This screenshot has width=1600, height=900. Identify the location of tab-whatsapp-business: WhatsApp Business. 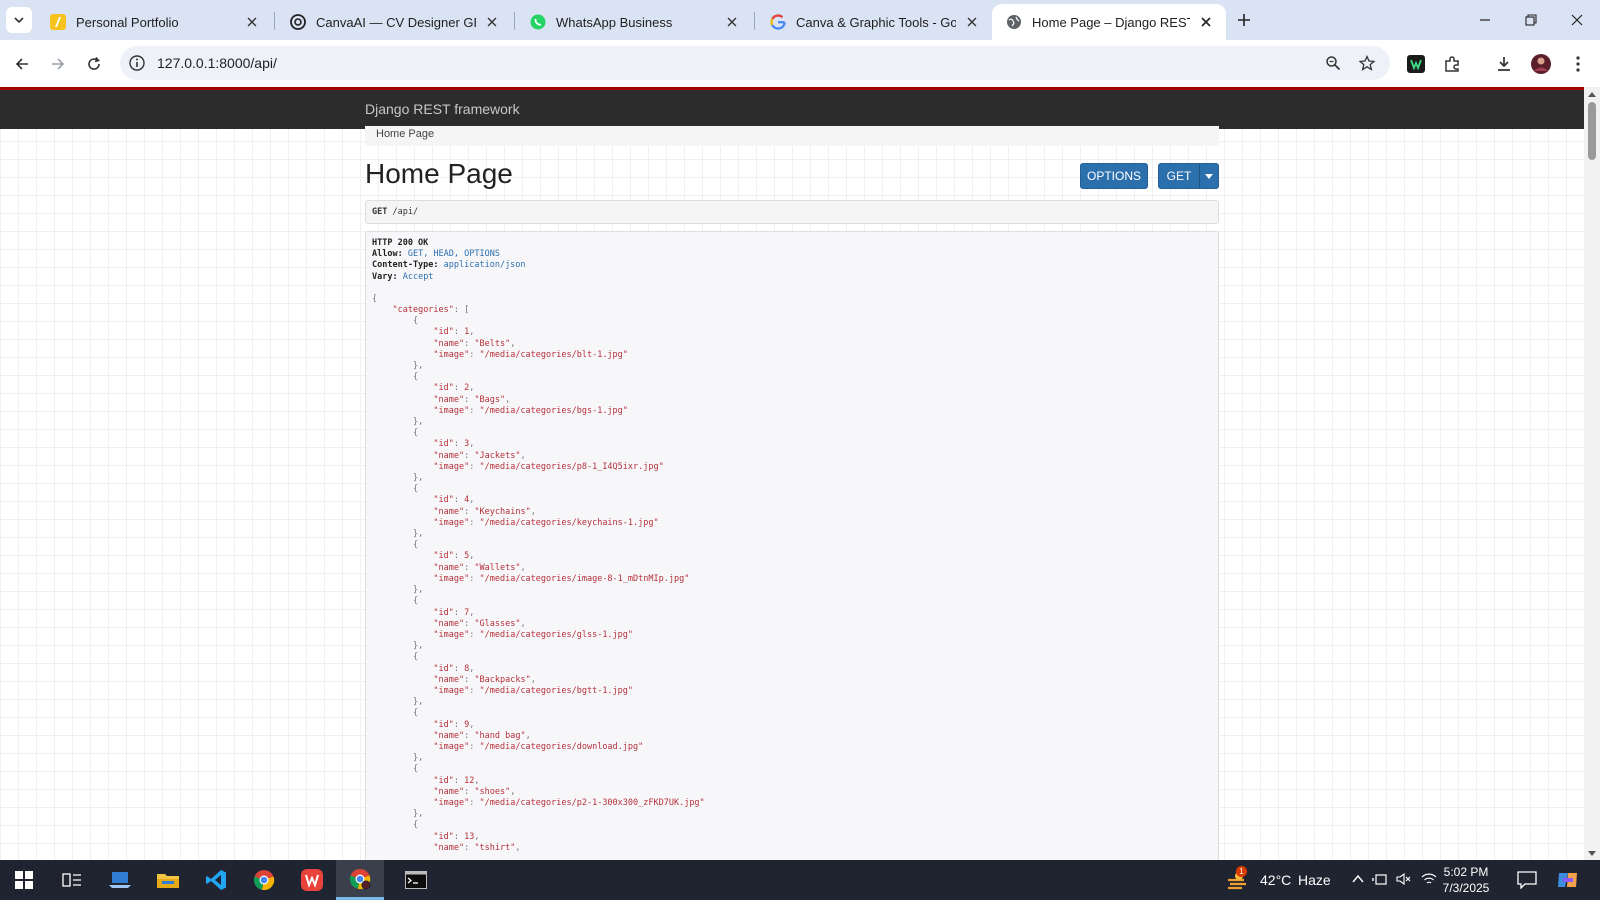
(634, 22).